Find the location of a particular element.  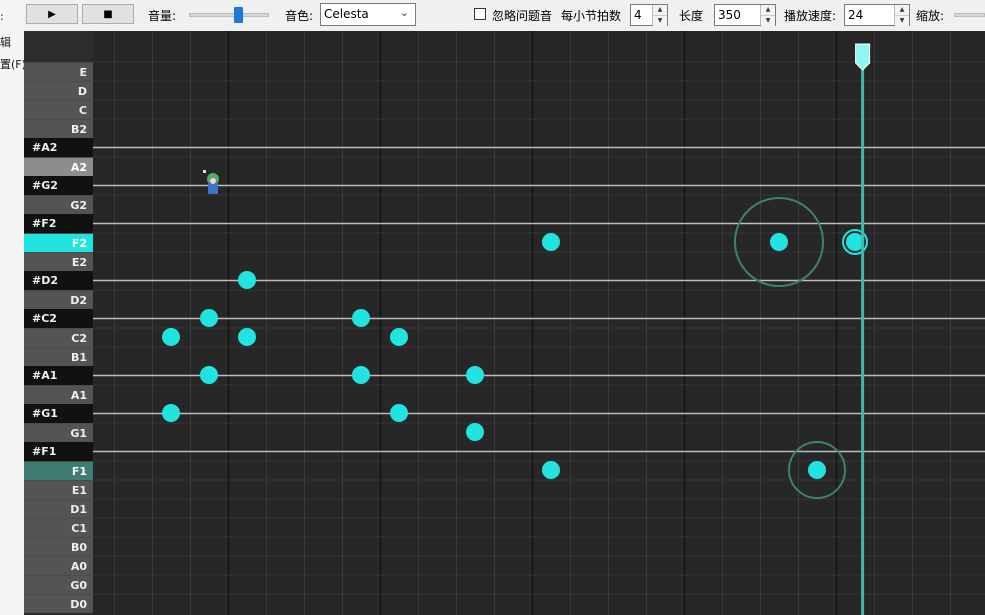

speed-value: 24 is located at coordinates (856, 15).